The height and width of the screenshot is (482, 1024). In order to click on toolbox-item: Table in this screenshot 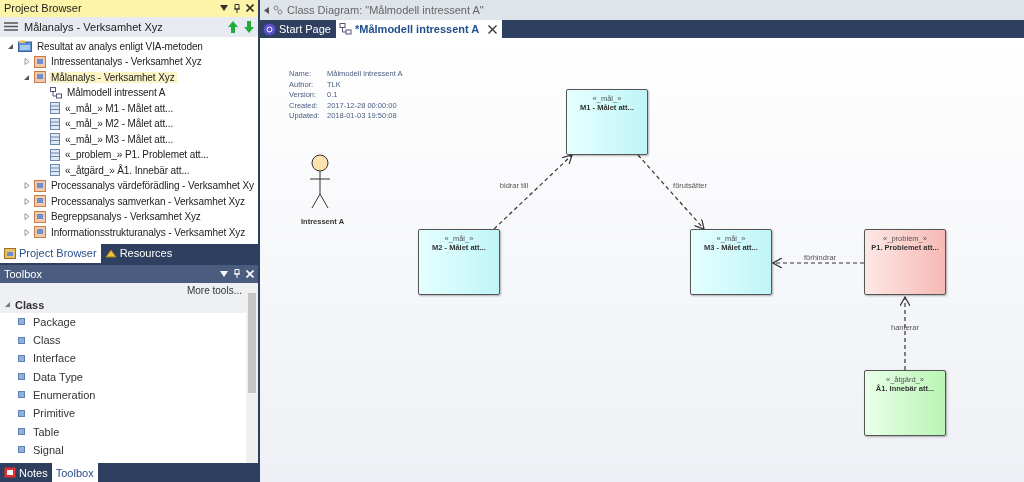, I will do `click(46, 431)`.